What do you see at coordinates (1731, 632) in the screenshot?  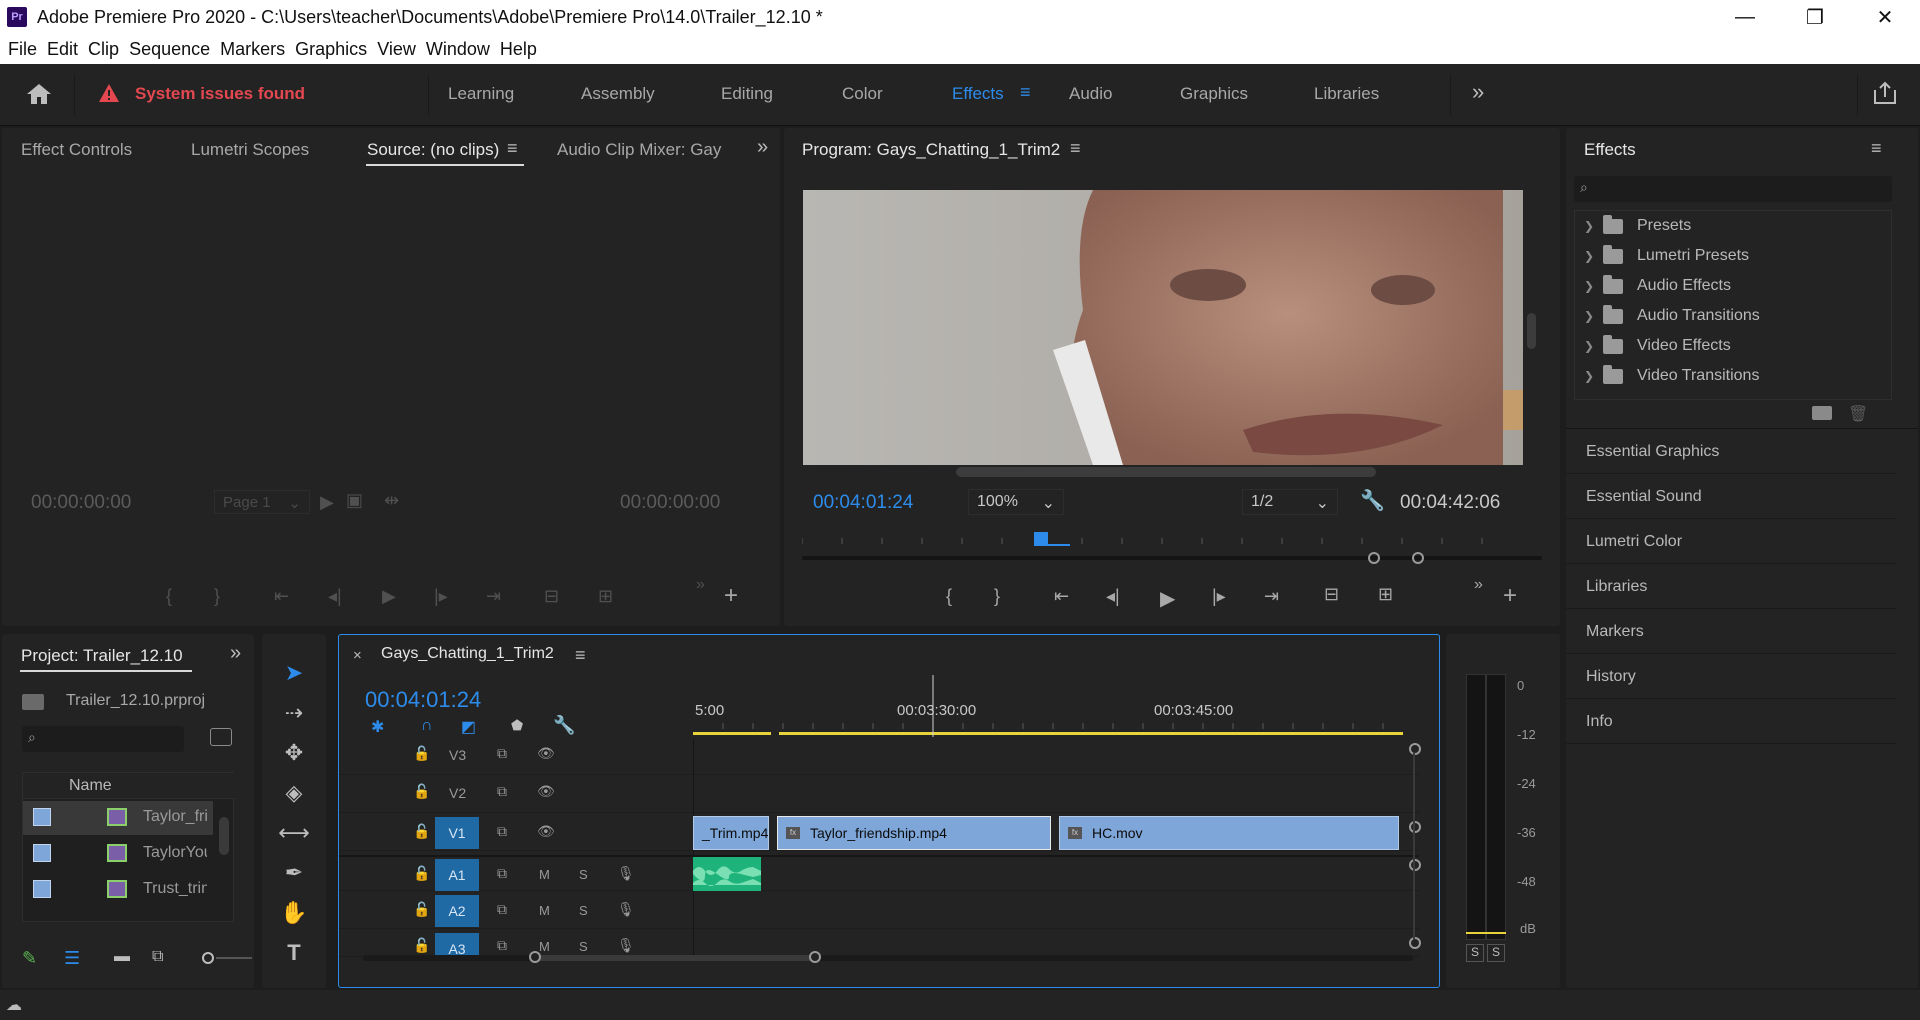 I see `panel-markers: Markers` at bounding box center [1731, 632].